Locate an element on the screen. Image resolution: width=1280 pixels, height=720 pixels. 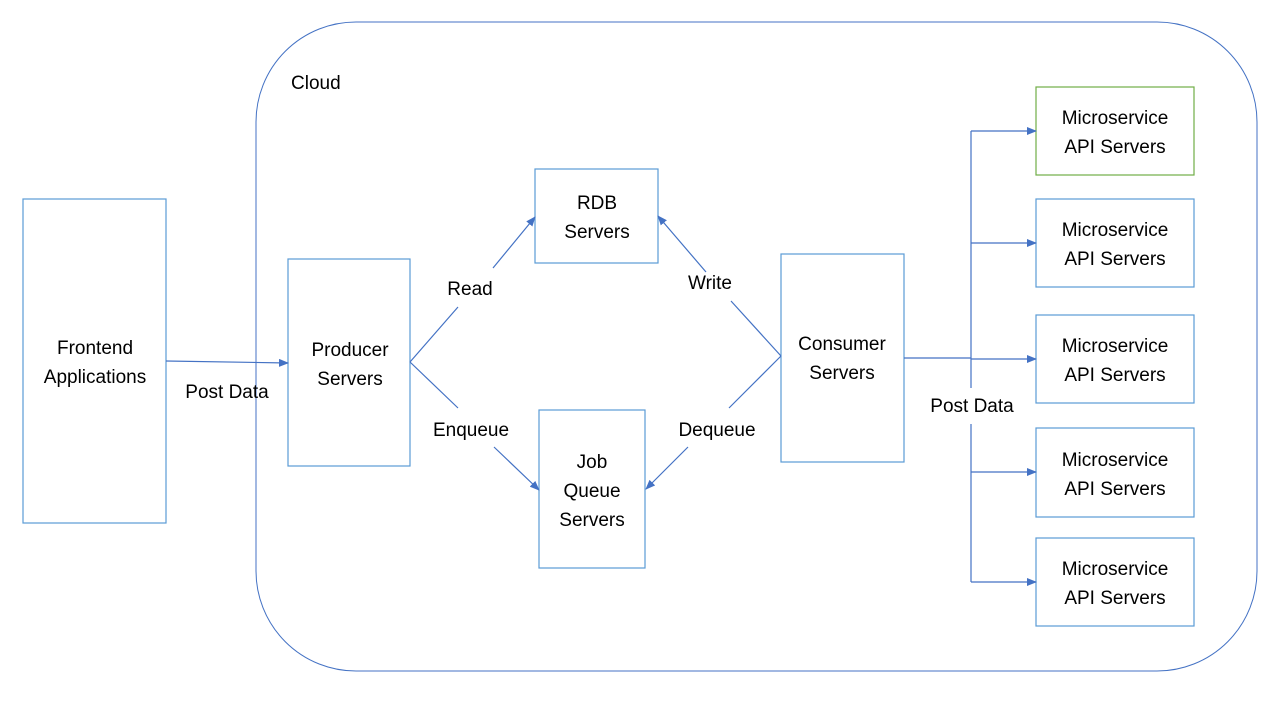
job-queue-label-3: Servers is located at coordinates (591, 520).